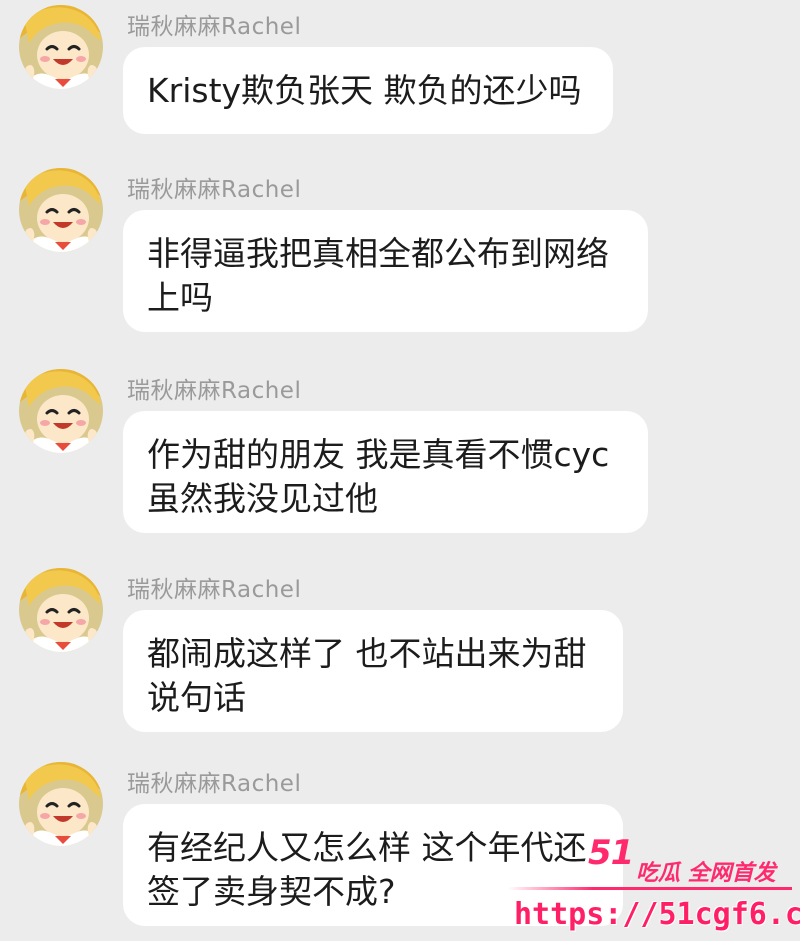 Image resolution: width=800 pixels, height=941 pixels. I want to click on watermark: 51 吃瓜 全网首发 https://51cgf6.com, so click(650, 883).